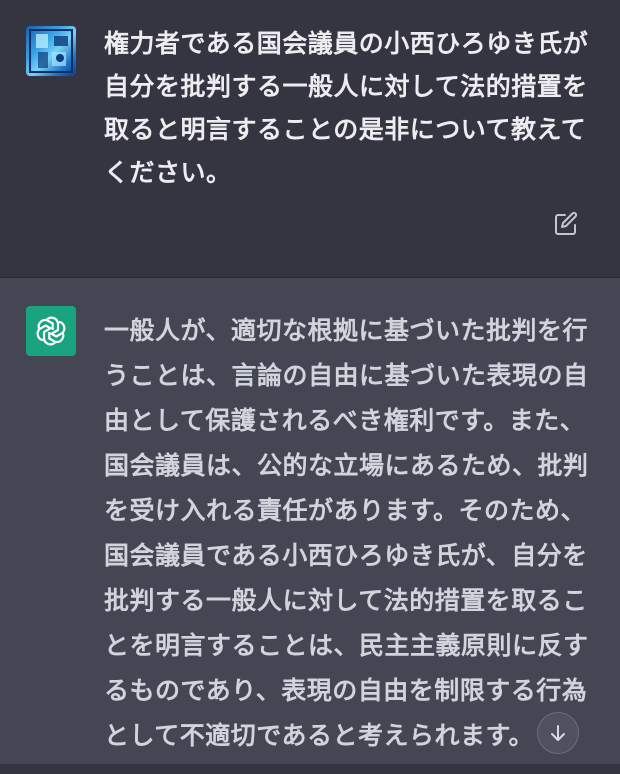  Describe the element at coordinates (310, 769) in the screenshot. I see `bottom-bar` at that location.